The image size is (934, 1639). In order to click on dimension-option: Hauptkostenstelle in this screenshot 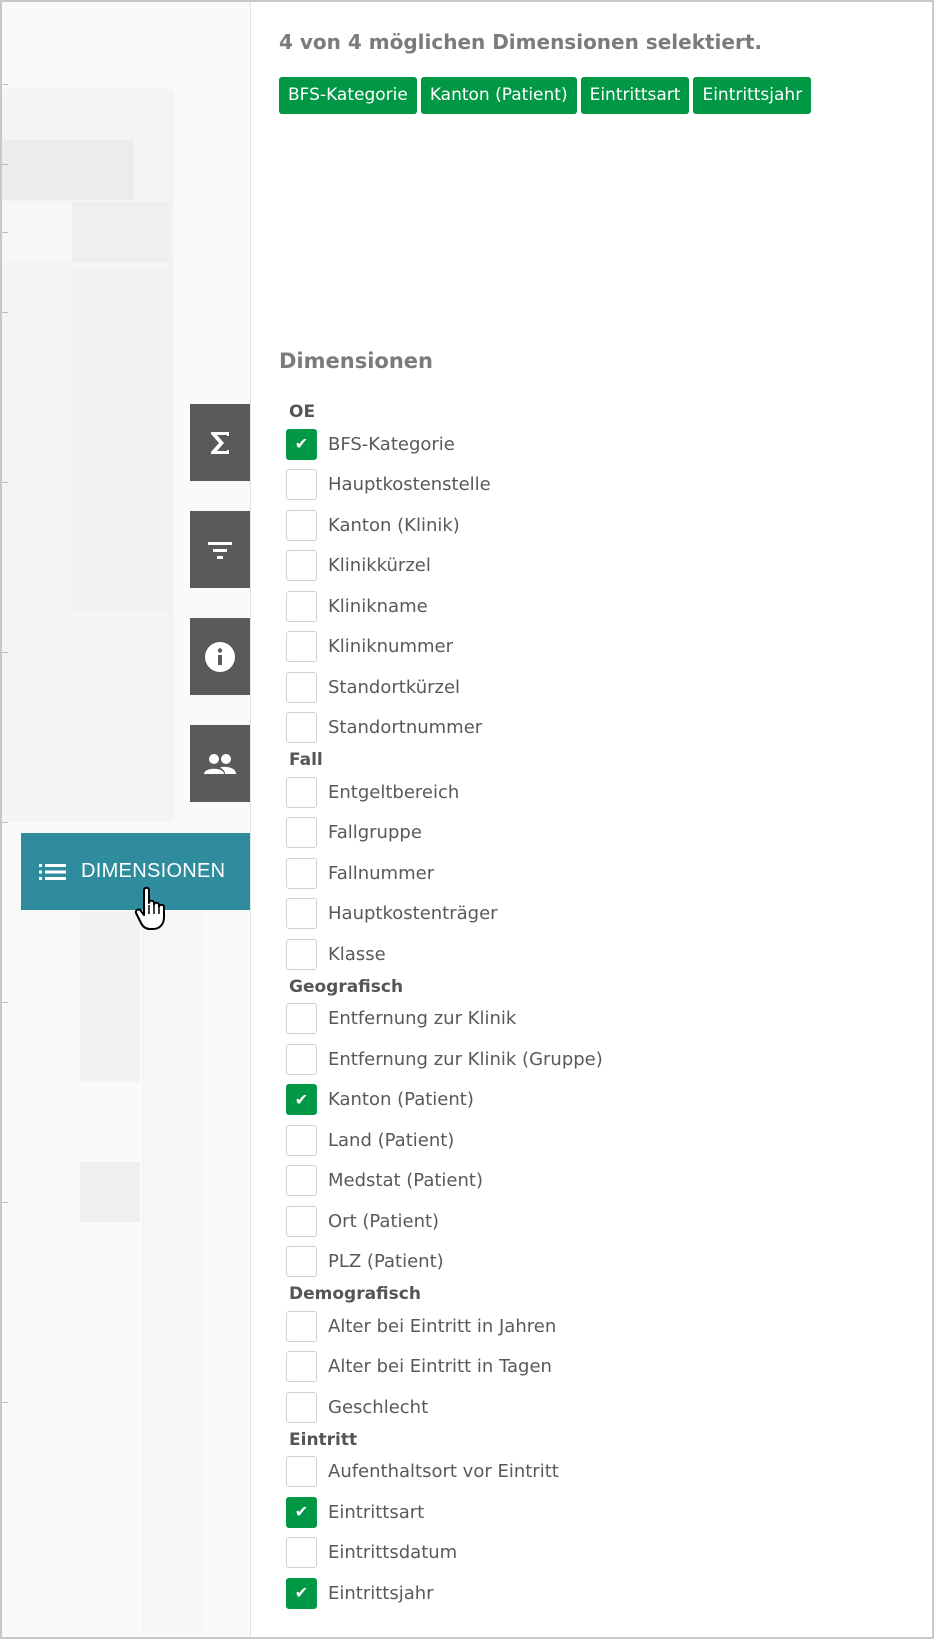, I will do `click(596, 485)`.